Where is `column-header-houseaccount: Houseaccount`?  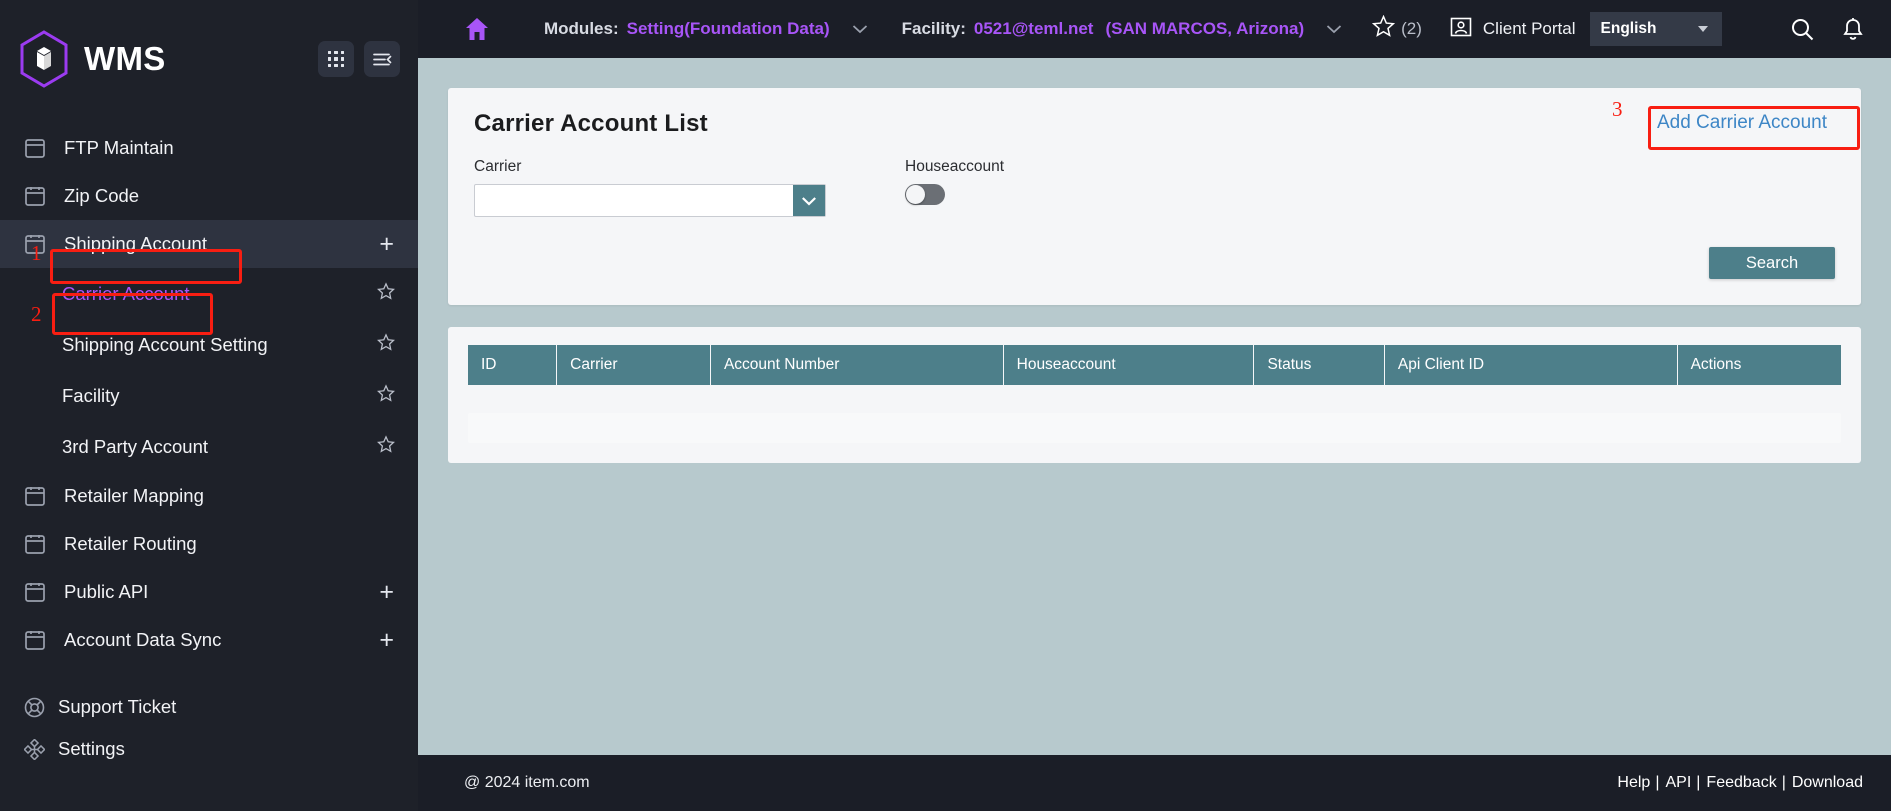 column-header-houseaccount: Houseaccount is located at coordinates (1129, 365).